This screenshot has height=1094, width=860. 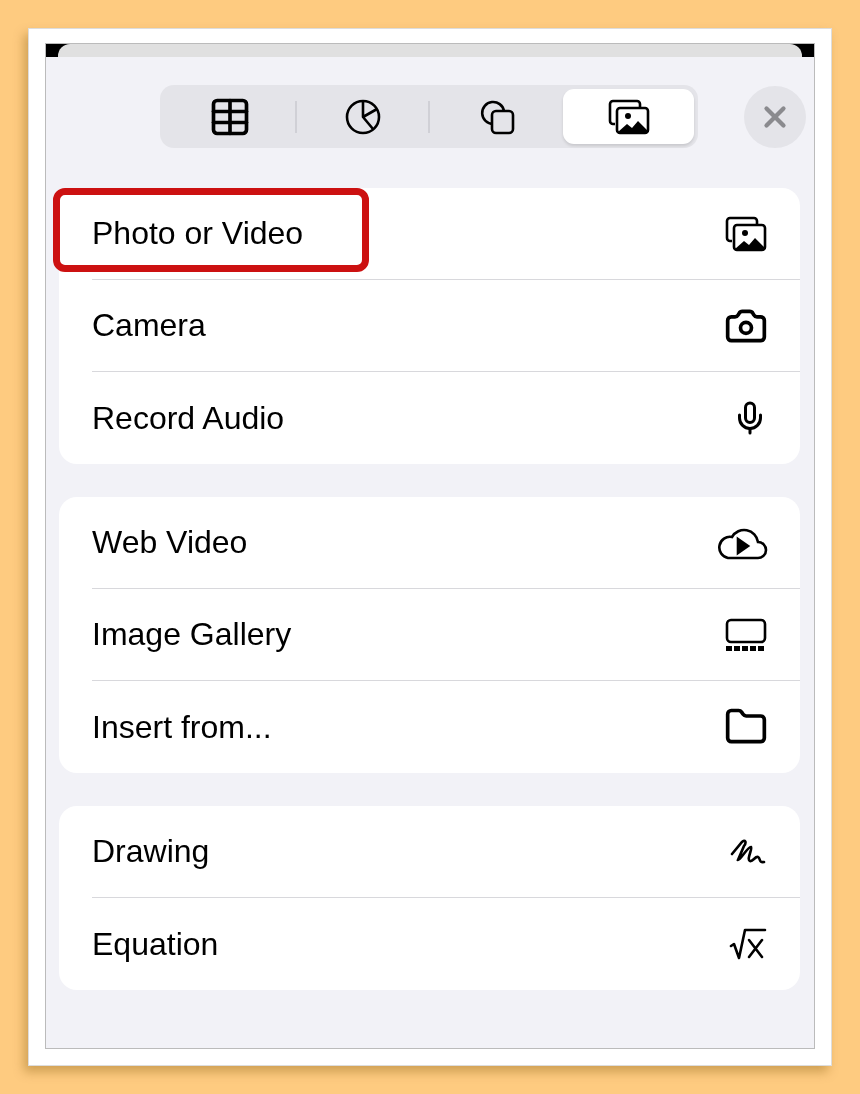 What do you see at coordinates (446, 635) in the screenshot?
I see `menu-item: Image Gallery` at bounding box center [446, 635].